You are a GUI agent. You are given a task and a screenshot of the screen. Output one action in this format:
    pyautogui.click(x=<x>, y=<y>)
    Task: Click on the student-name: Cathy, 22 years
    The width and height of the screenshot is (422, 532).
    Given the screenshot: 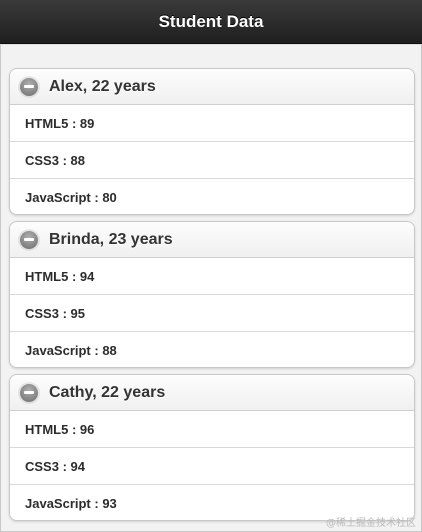 What is the action you would take?
    pyautogui.click(x=107, y=392)
    